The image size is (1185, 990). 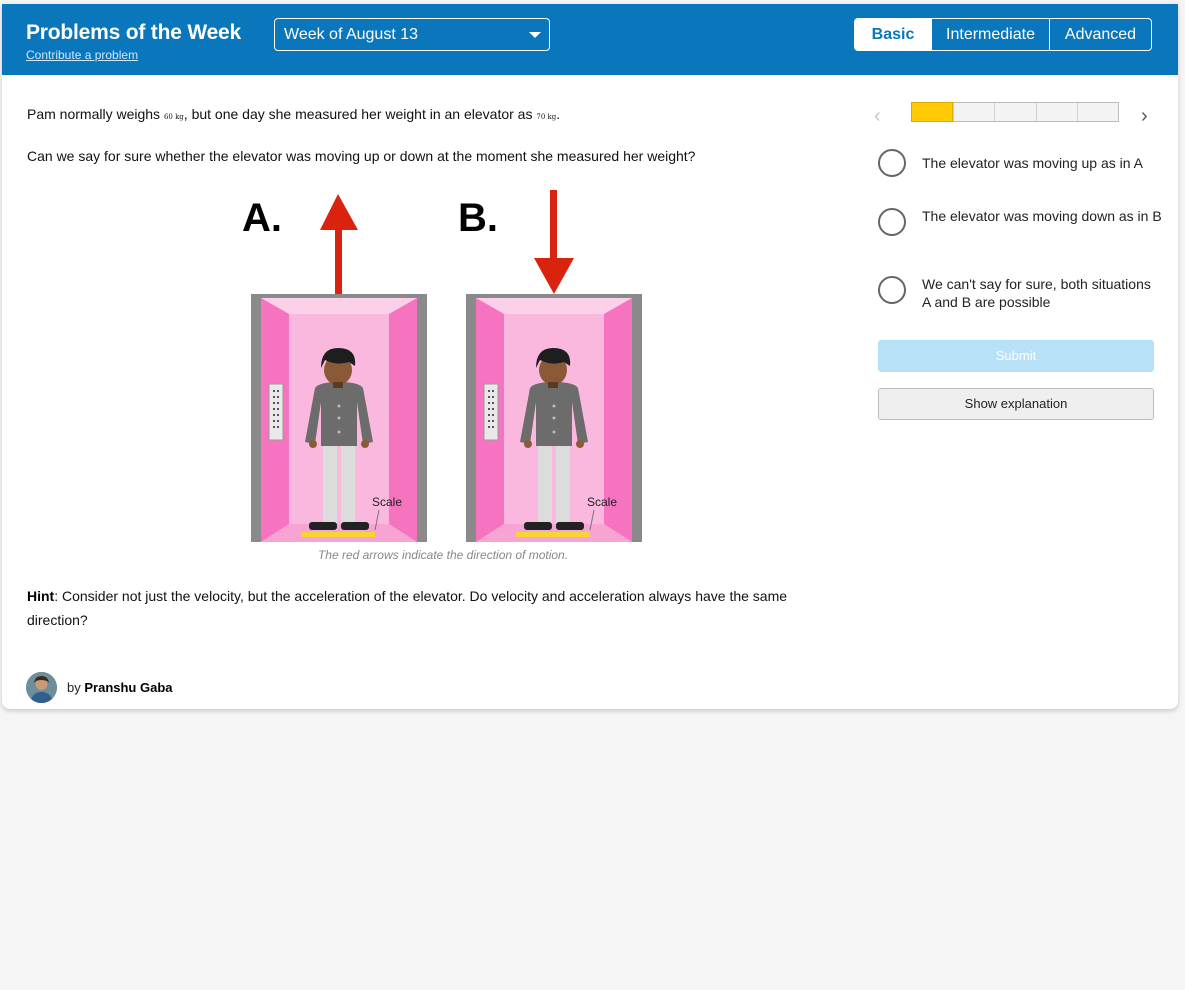 What do you see at coordinates (535, 35) in the screenshot?
I see `chevron-down-icon` at bounding box center [535, 35].